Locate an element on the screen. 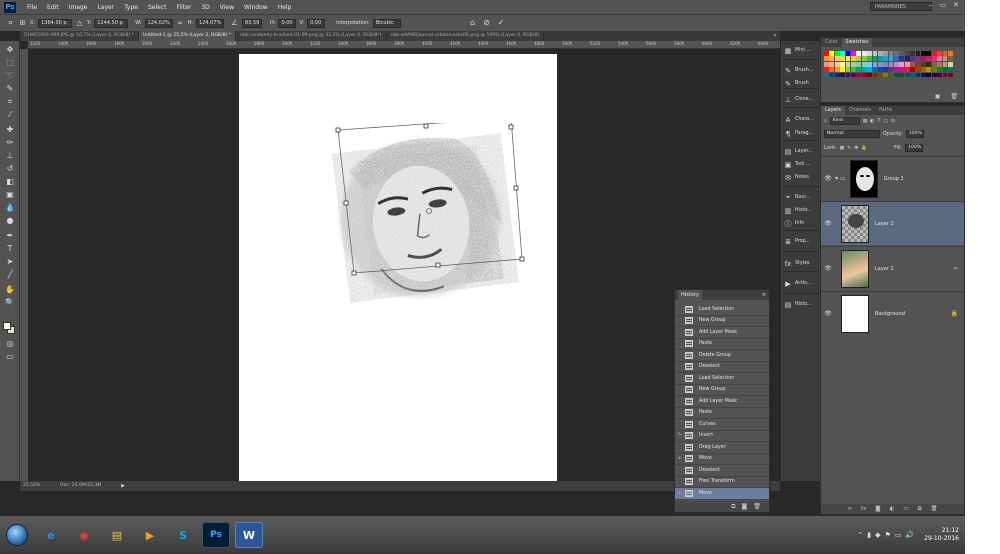 The image size is (1000, 554). lock-position-icon: ✥ is located at coordinates (856, 148).